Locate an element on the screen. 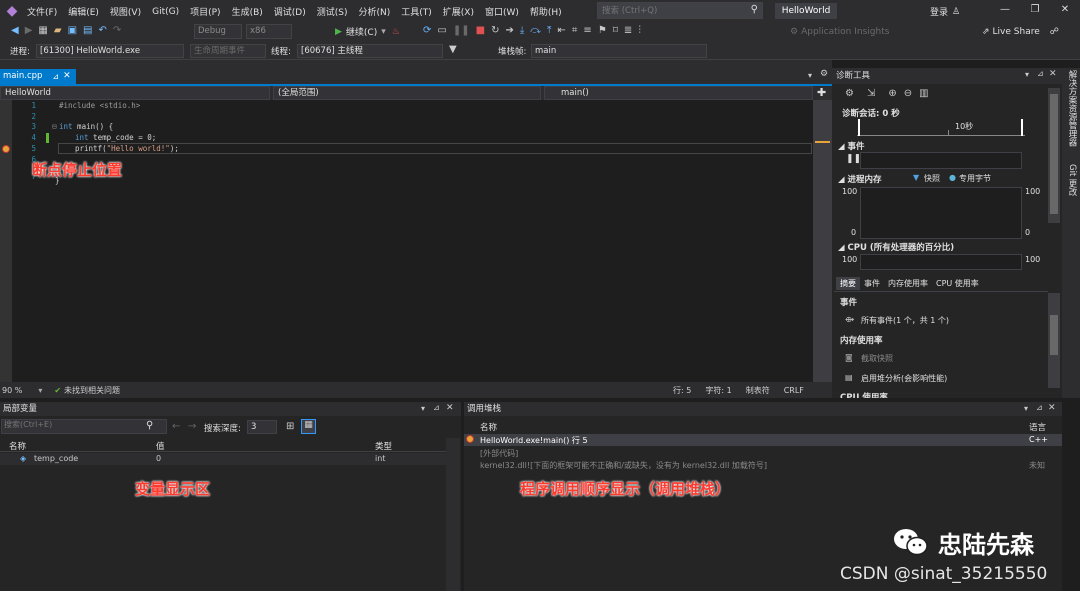 The image size is (1080, 591). table-row: ◈ temp_code 0 int is located at coordinates (223, 459).